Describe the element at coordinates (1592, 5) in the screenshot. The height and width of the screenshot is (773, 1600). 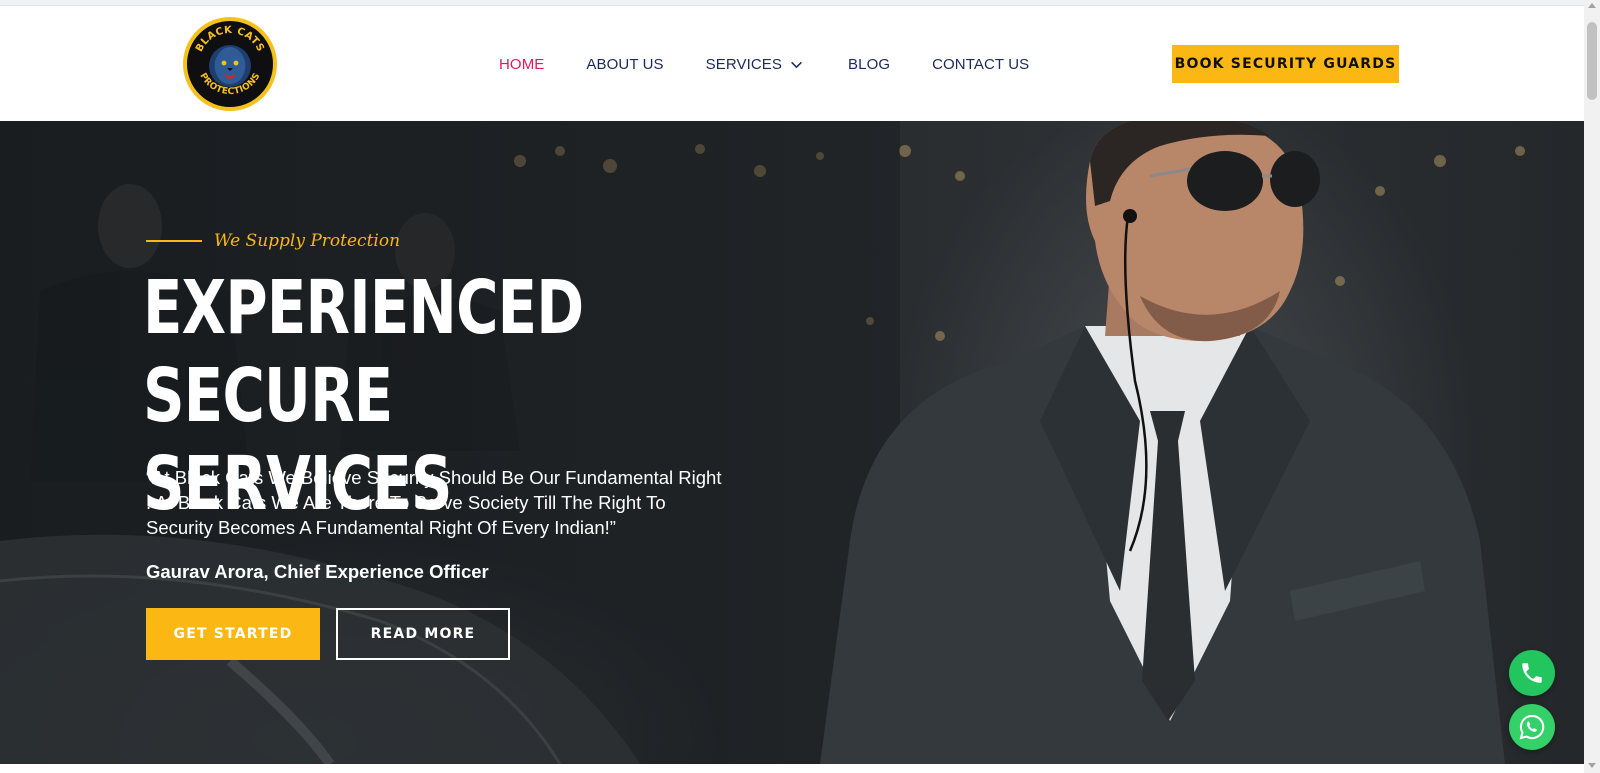
I see `scroll-up-arrow-icon` at that location.